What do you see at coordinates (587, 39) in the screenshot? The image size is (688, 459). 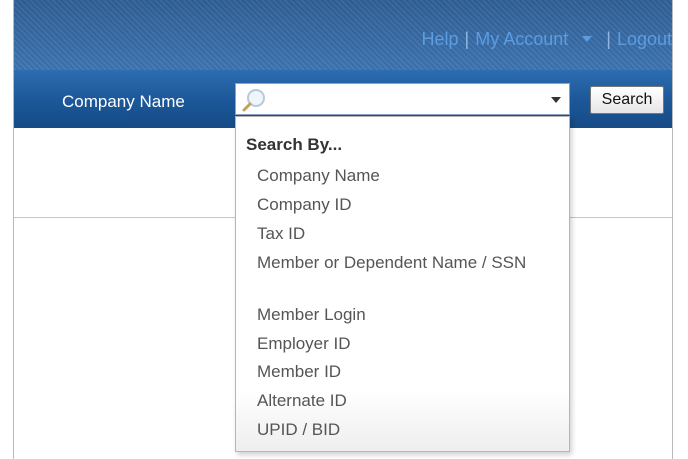 I see `caret-down-icon` at bounding box center [587, 39].